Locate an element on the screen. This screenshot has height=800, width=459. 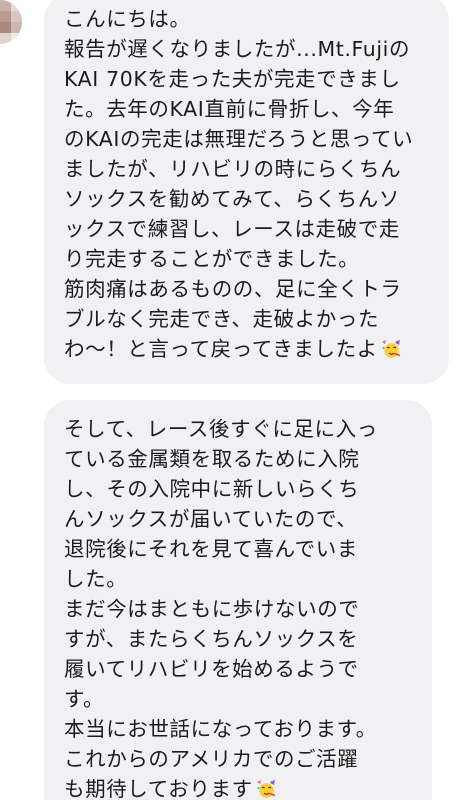
message-line: ソックスを勧めてみて、らくちんソ is located at coordinates (232, 199).